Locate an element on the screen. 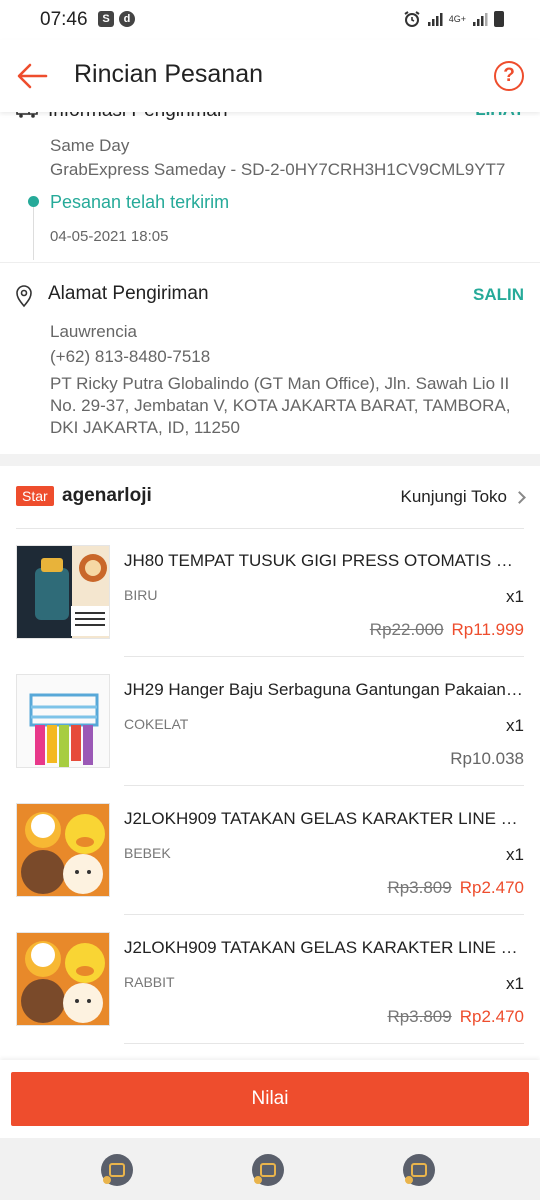 The width and height of the screenshot is (540, 1200). shipping-info-title: Informasi Pengiriman is located at coordinates (138, 117).